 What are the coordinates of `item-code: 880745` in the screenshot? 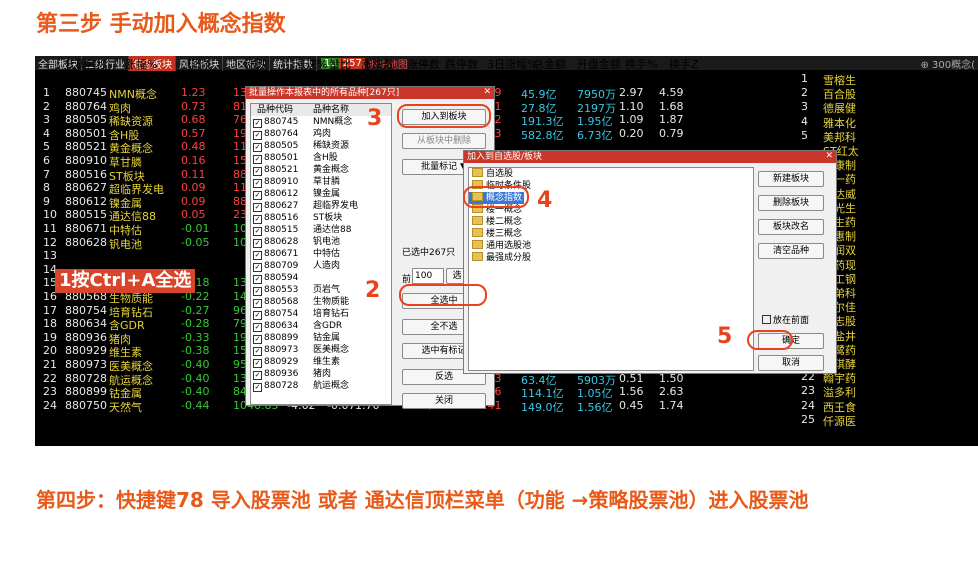 It's located at (281, 122).